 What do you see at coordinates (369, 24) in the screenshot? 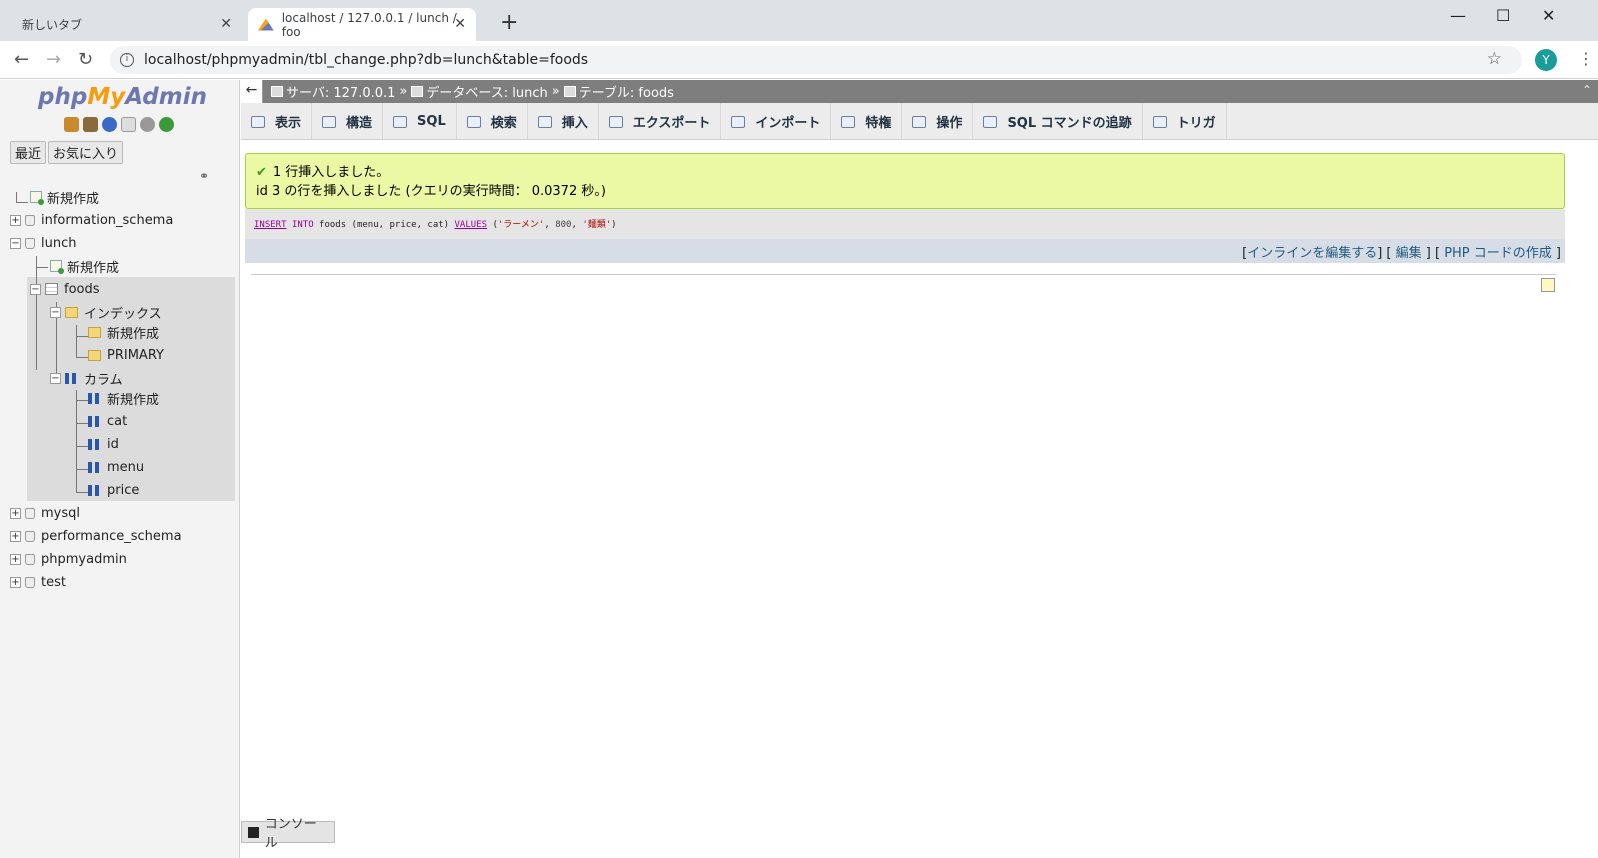
I see `browser-tab-label: localhost / 127.0.0.1 / lunch / foo` at bounding box center [369, 24].